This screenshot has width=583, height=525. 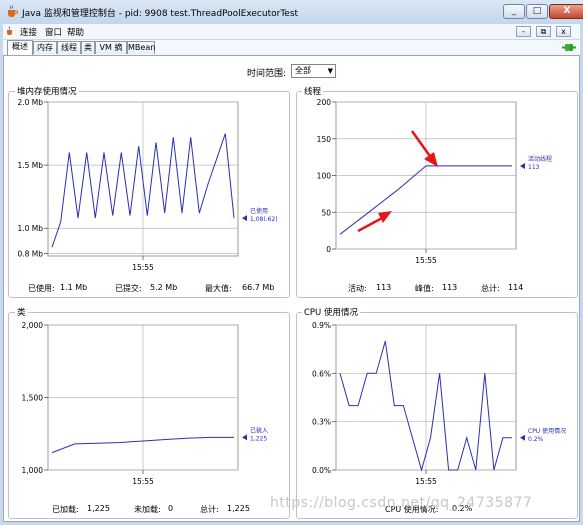 What do you see at coordinates (53, 32) in the screenshot?
I see `menu-window: 窗口` at bounding box center [53, 32].